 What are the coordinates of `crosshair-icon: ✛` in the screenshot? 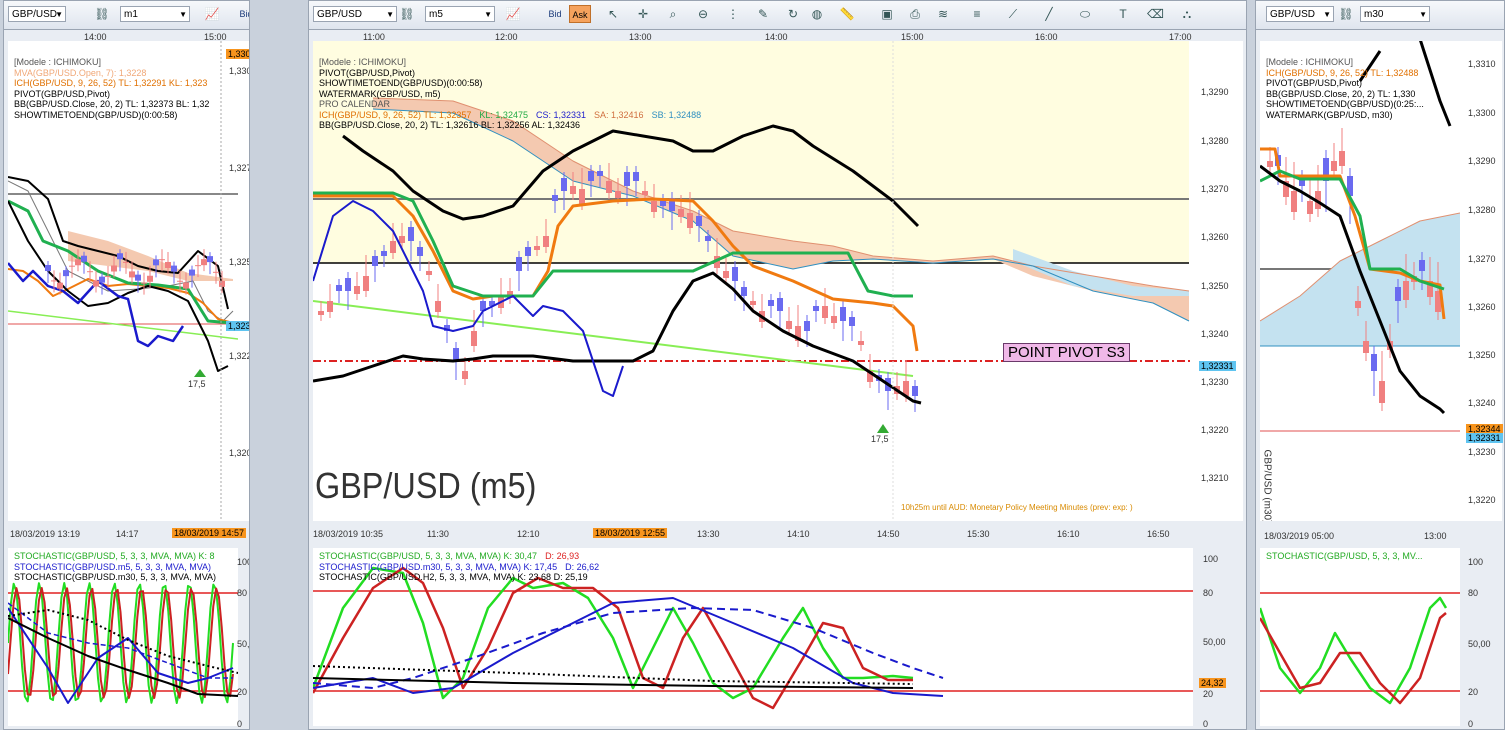 It's located at (643, 14).